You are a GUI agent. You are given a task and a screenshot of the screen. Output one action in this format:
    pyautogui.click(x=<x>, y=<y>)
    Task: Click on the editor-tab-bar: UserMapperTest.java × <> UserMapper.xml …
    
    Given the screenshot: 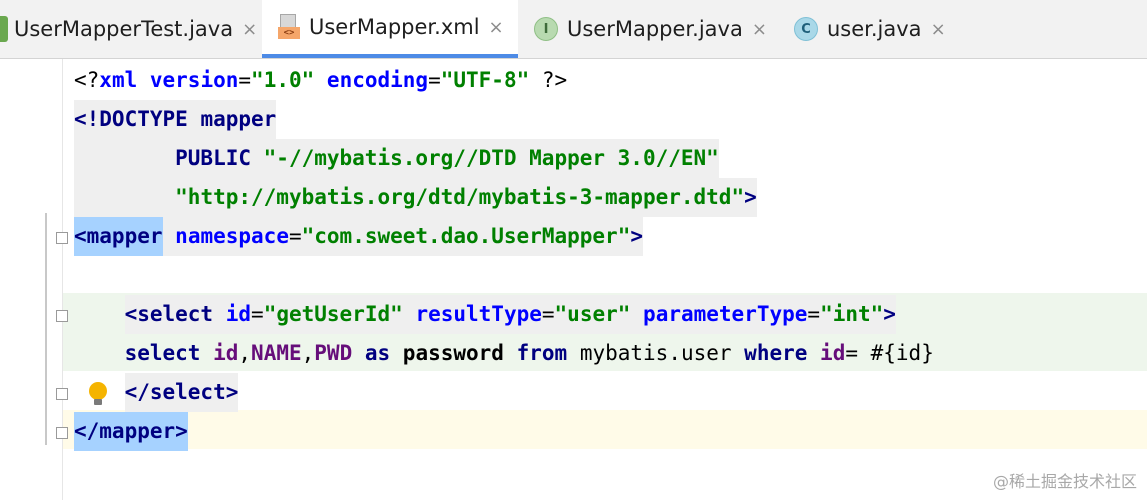 What is the action you would take?
    pyautogui.click(x=573, y=29)
    